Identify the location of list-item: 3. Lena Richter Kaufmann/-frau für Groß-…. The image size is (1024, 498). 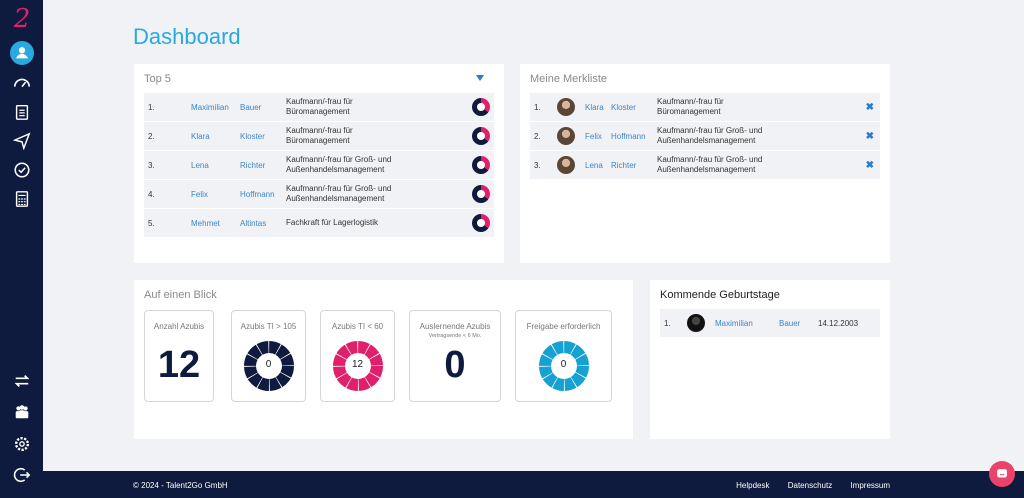
(705, 165).